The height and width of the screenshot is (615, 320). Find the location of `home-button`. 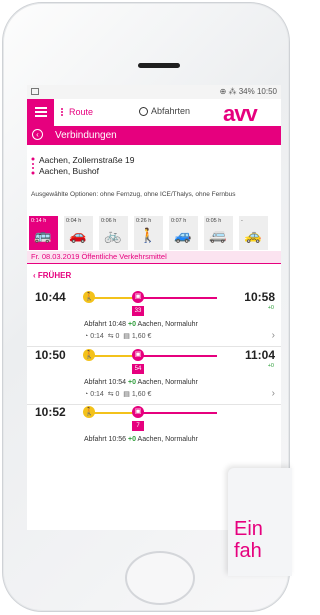

home-button is located at coordinates (160, 578).